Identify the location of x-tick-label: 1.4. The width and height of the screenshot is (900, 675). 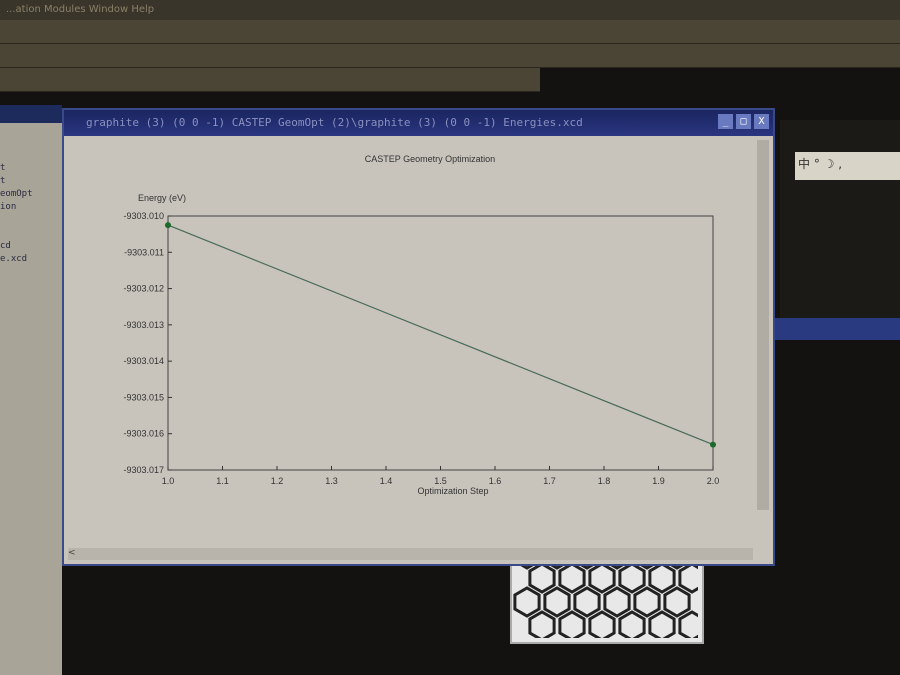
(386, 481).